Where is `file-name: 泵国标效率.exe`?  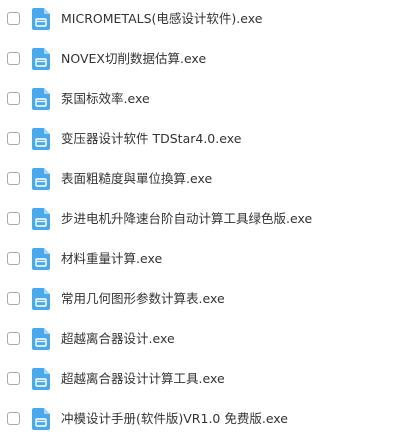
file-name: 泵国标效率.exe is located at coordinates (105, 99).